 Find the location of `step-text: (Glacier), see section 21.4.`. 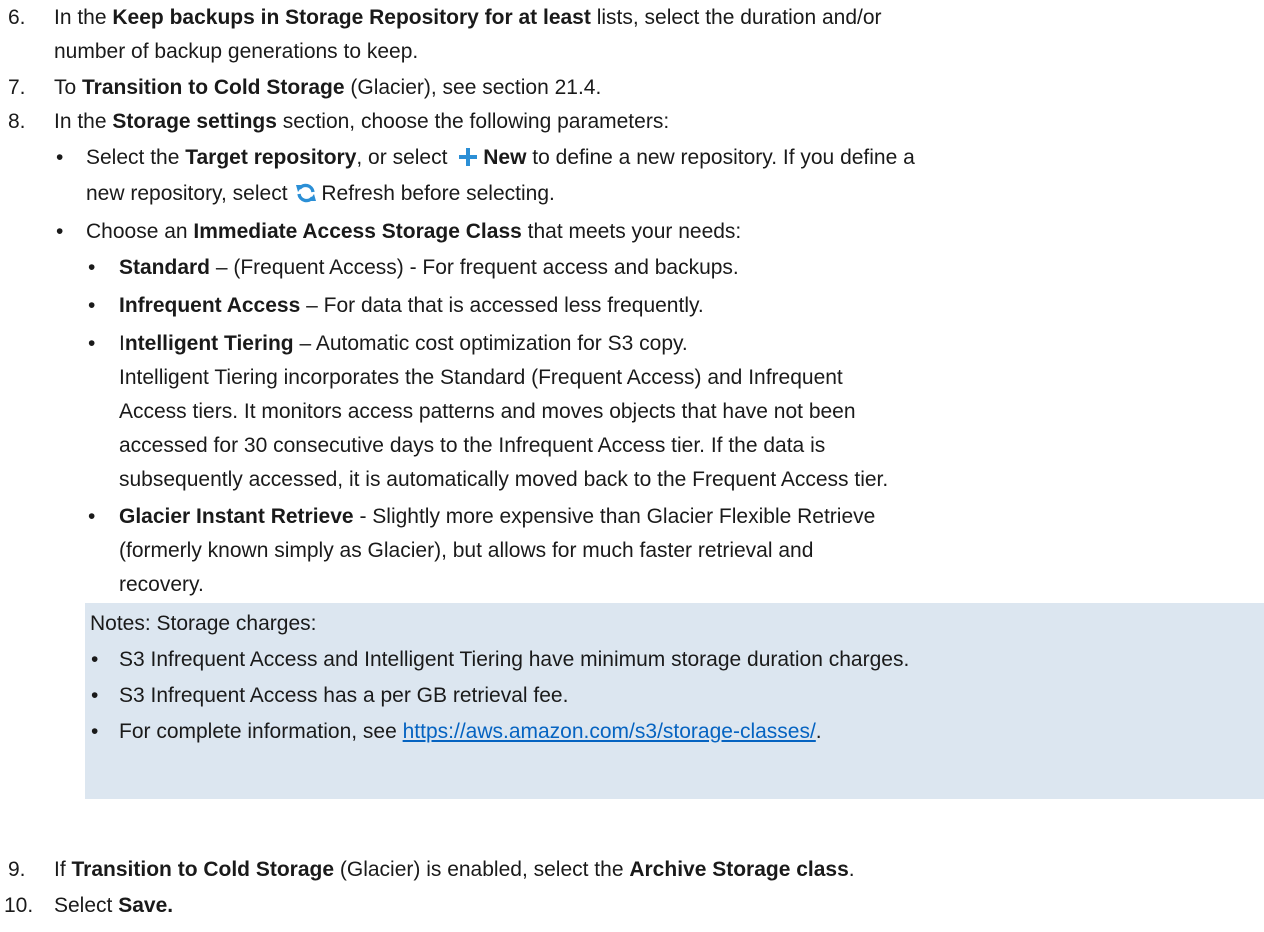

step-text: (Glacier), see section 21.4. is located at coordinates (473, 87).